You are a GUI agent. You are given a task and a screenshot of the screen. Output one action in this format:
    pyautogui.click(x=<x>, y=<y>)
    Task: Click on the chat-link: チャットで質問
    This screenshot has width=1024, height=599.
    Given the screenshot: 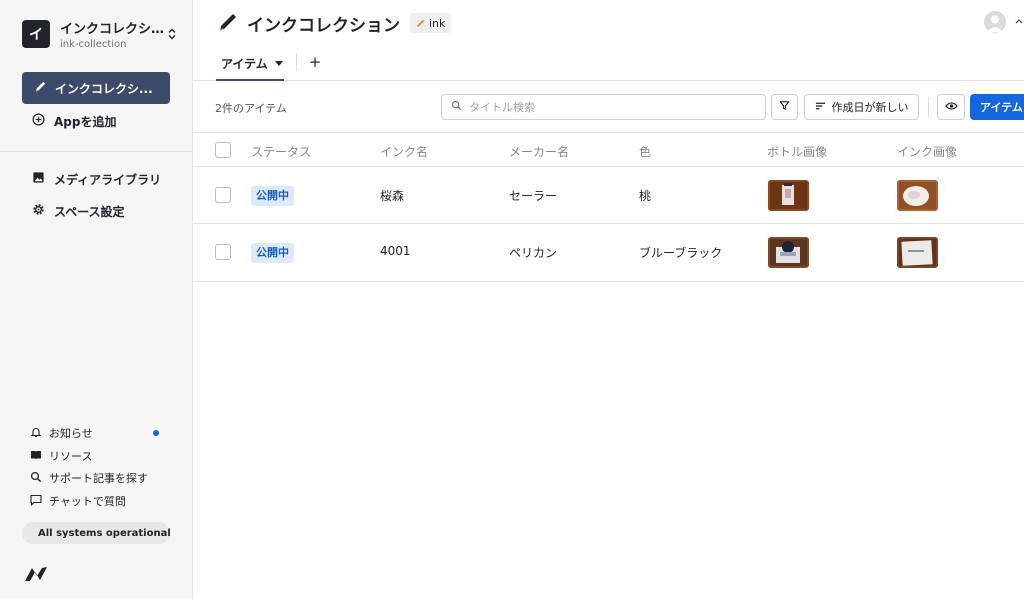 What is the action you would take?
    pyautogui.click(x=78, y=501)
    